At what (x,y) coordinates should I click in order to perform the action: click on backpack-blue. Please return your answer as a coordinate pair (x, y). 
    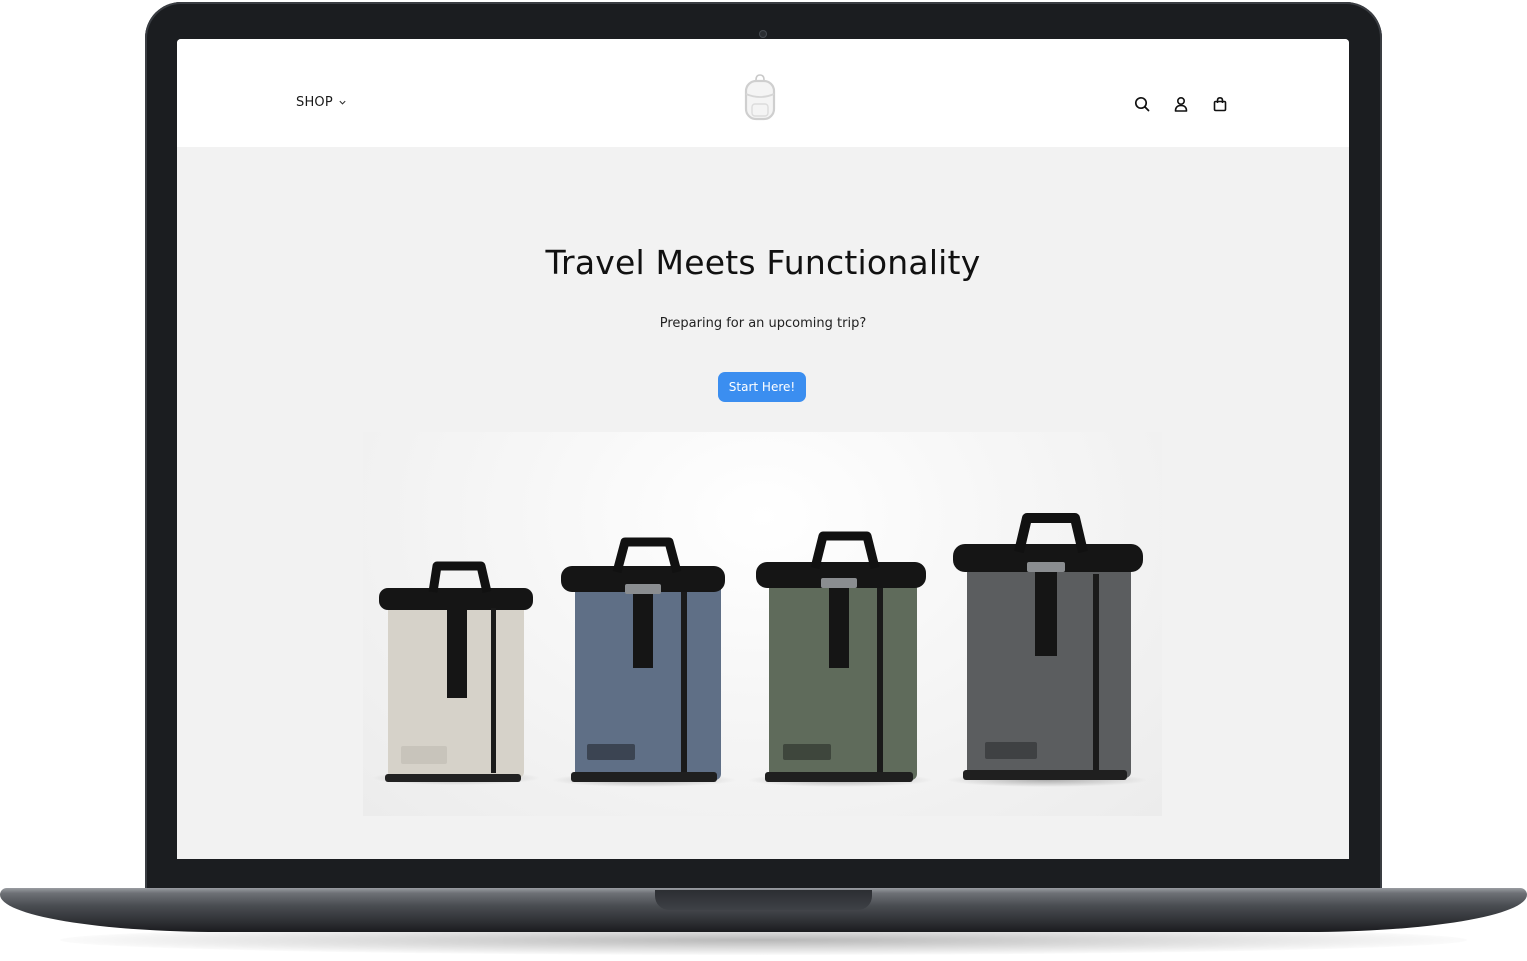
    Looking at the image, I should click on (644, 662).